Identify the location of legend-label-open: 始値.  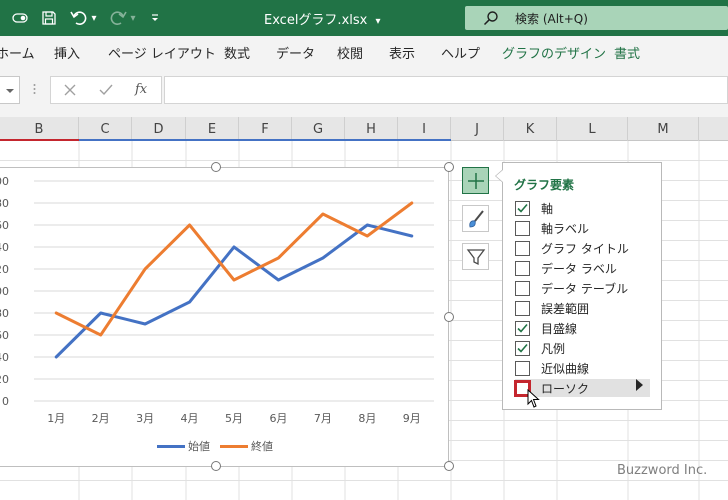
(199, 446).